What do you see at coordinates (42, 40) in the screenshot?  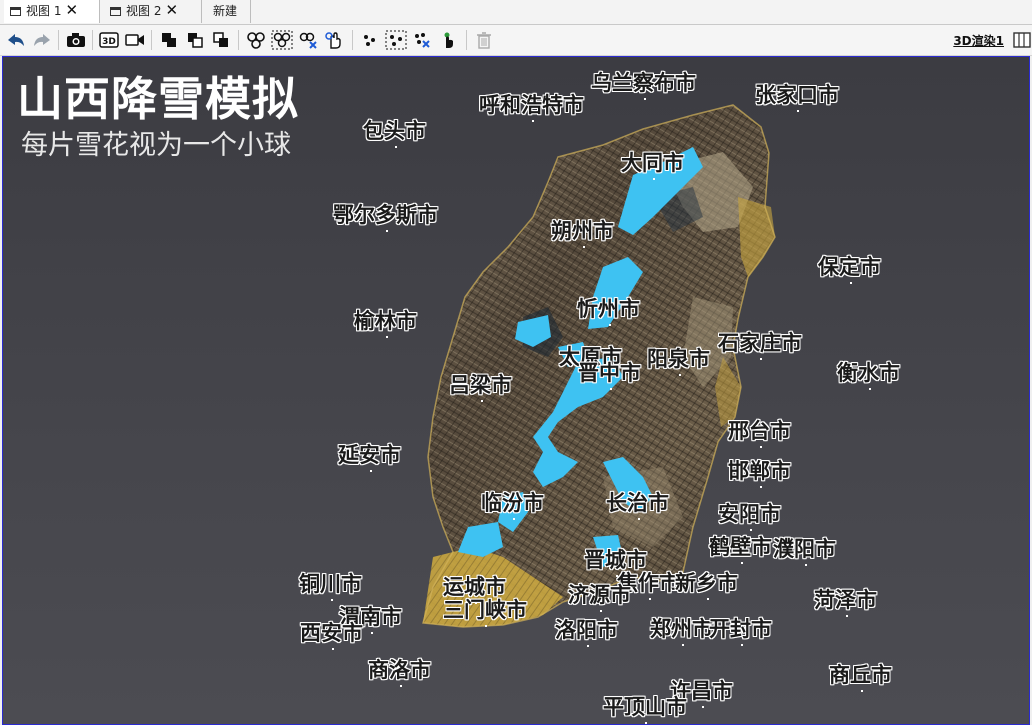 I see `forward-icon` at bounding box center [42, 40].